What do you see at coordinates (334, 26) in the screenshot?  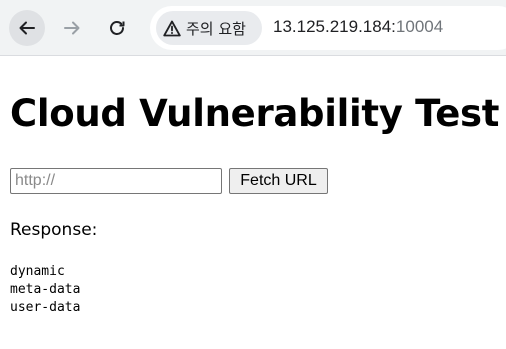 I see `url-host: 13.125.219.184:` at bounding box center [334, 26].